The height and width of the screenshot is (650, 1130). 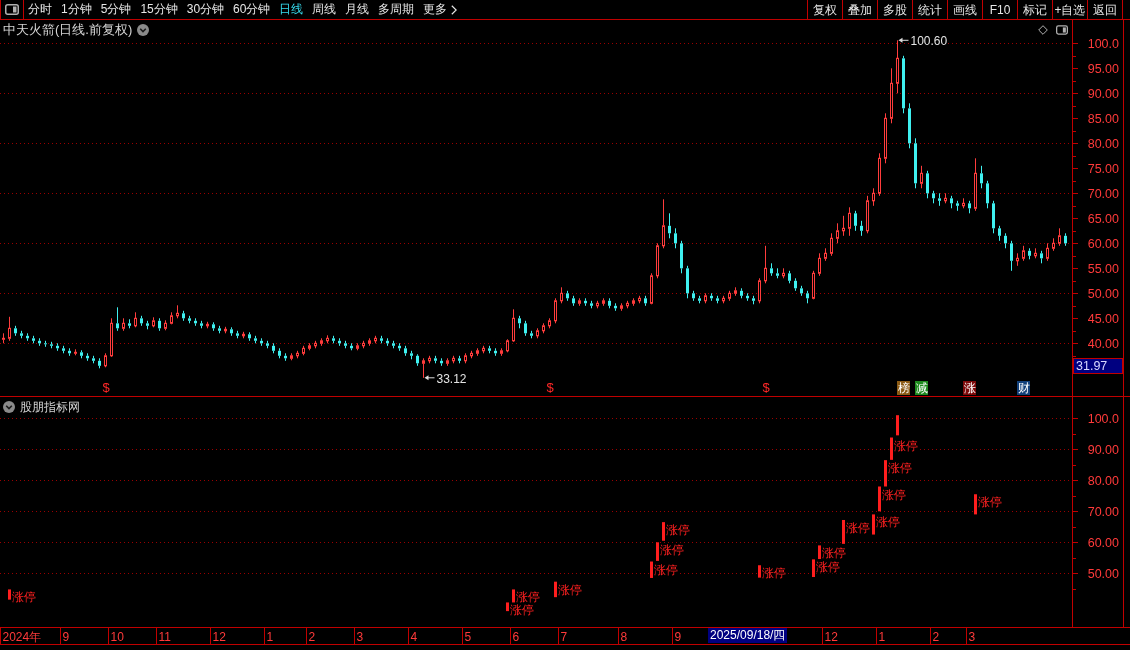 What do you see at coordinates (999, 9) in the screenshot?
I see `toolbar-button: F10` at bounding box center [999, 9].